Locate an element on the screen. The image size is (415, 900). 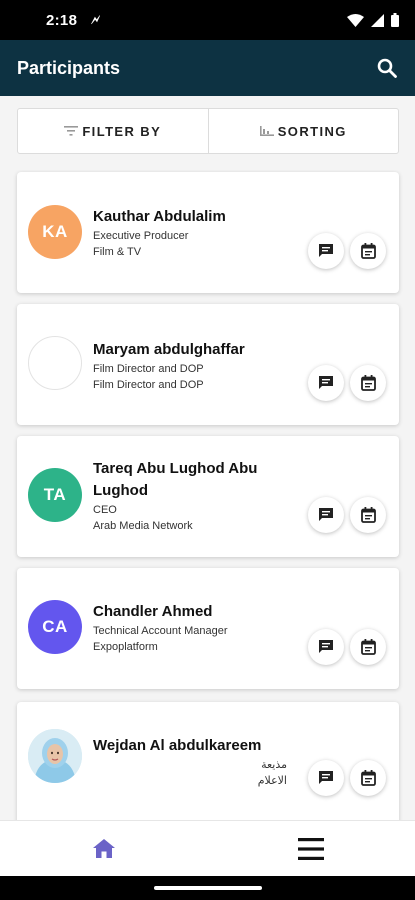
participant-name: Chandler Ahmed is located at coordinates (153, 611).